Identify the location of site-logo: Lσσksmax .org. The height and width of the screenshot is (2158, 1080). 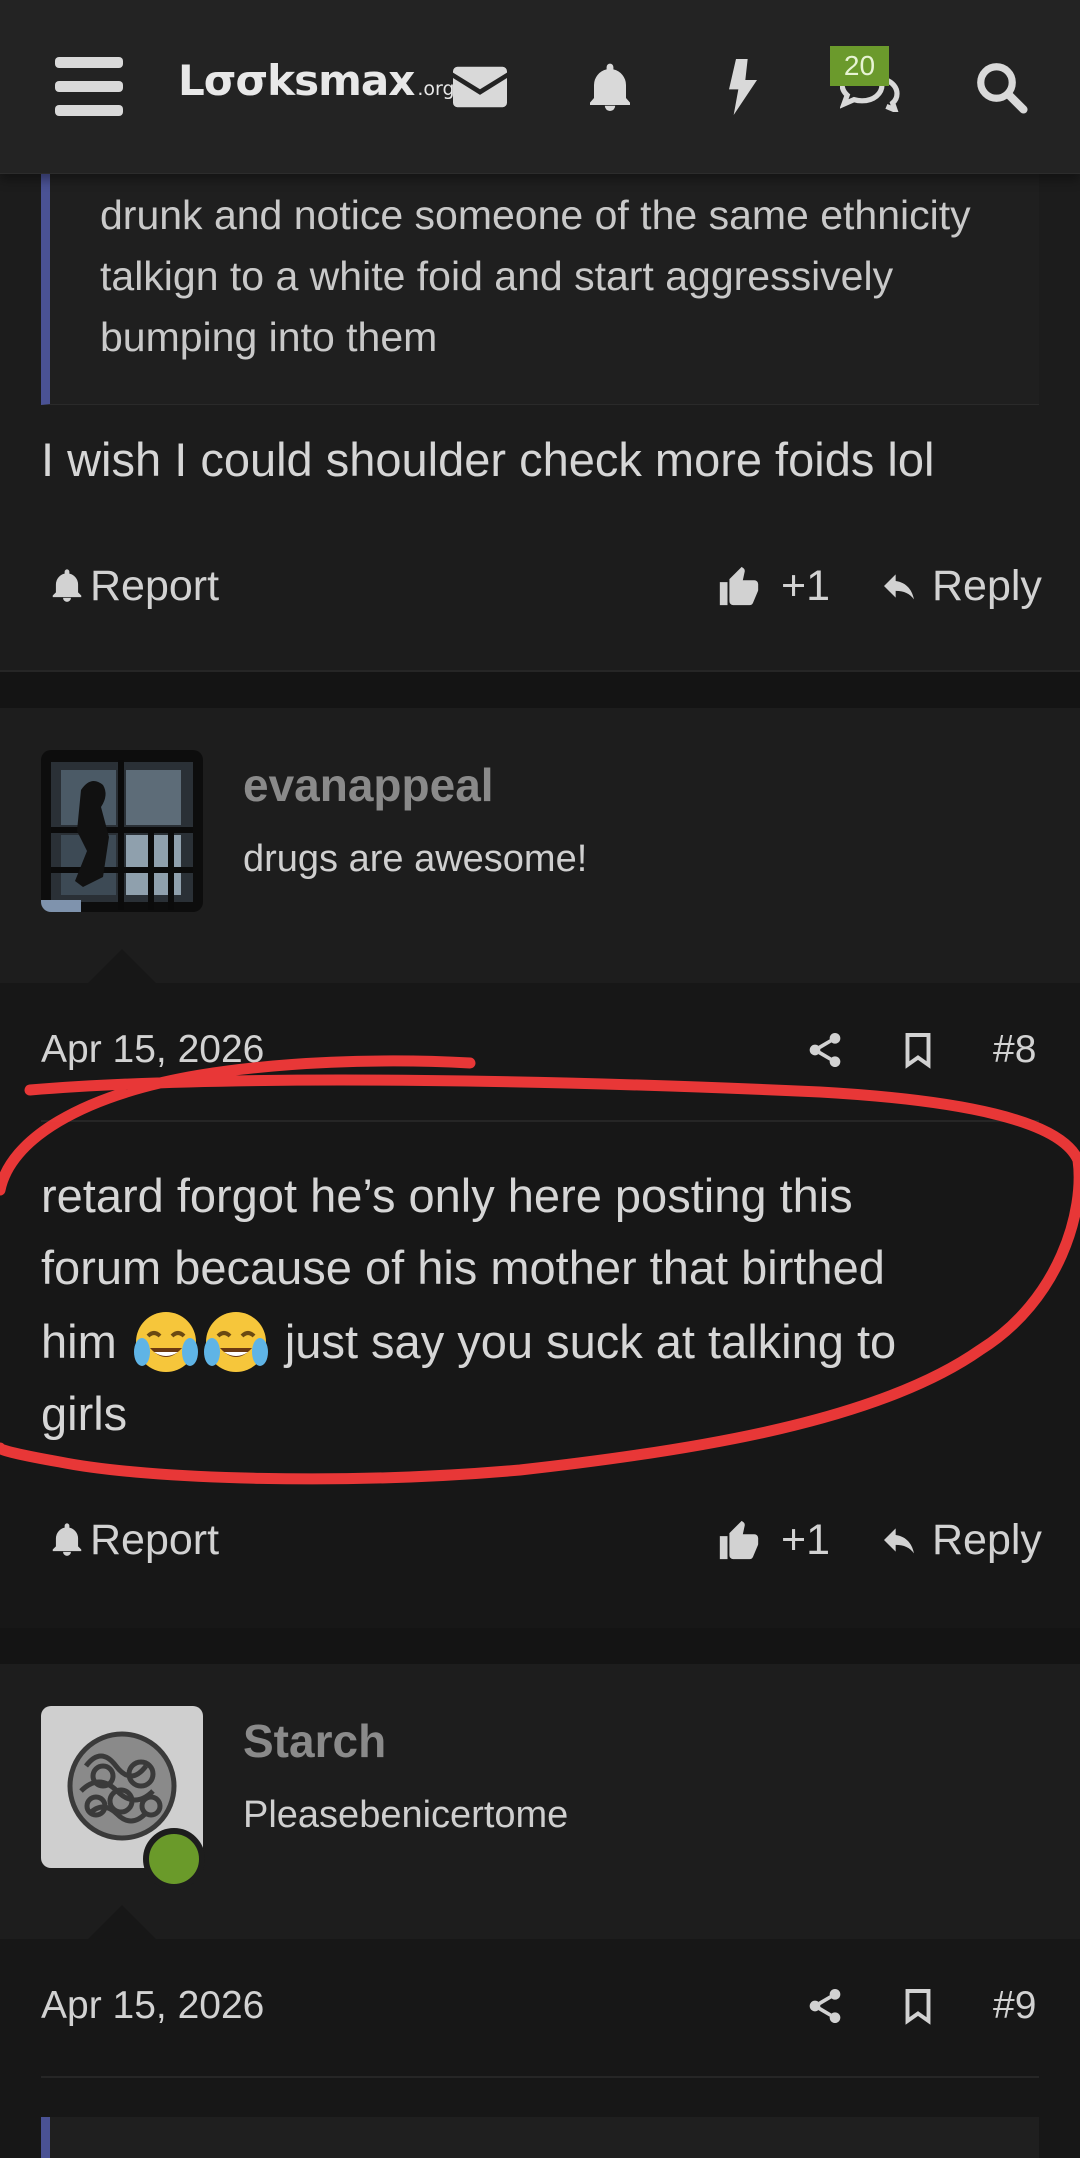
(316, 86).